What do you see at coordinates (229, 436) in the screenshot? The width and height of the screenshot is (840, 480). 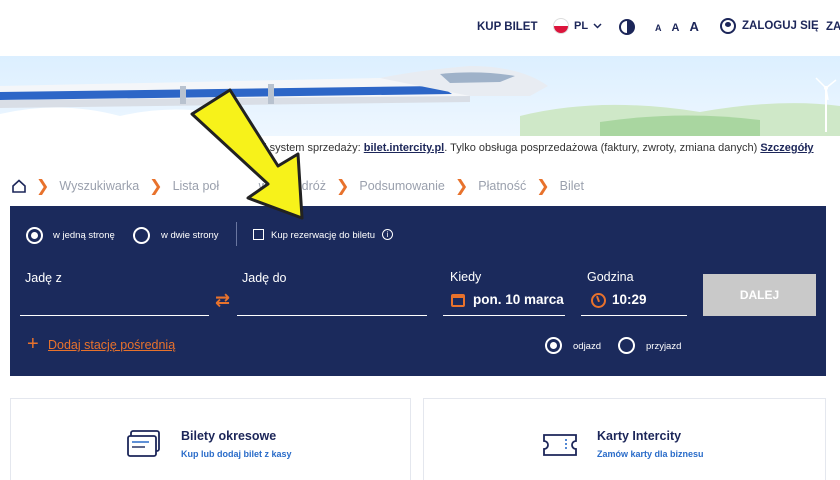 I see `card-title: Bilety okresowe` at bounding box center [229, 436].